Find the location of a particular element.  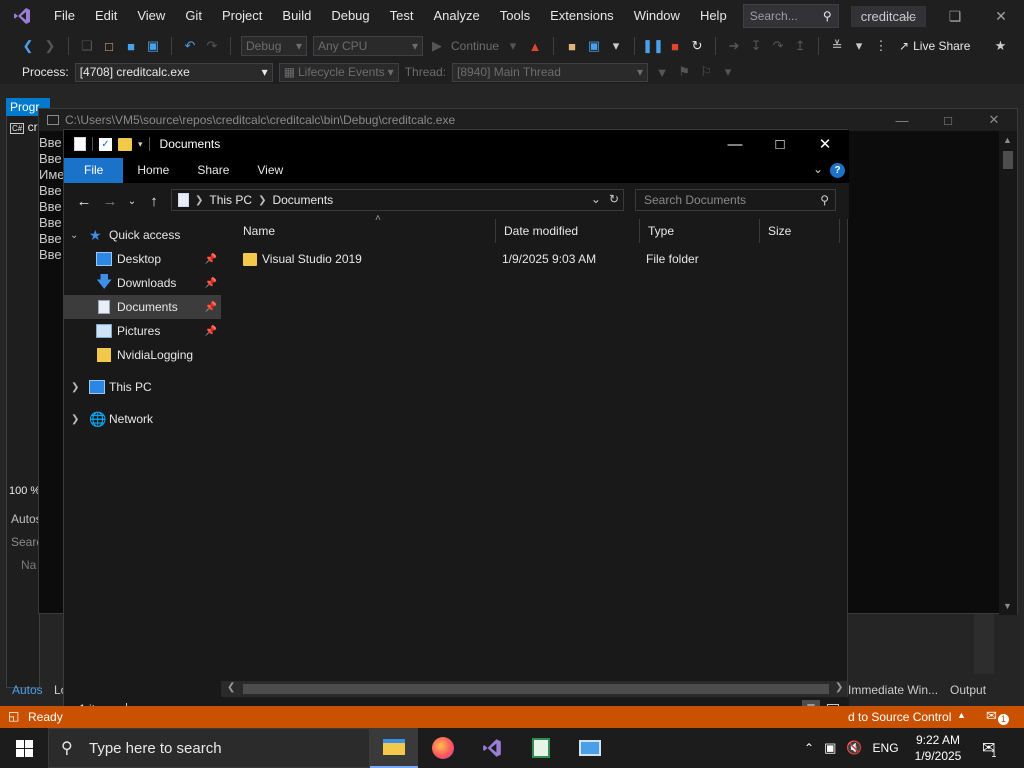

sidebar-item-documents: Documents 📌 is located at coordinates (142, 307).